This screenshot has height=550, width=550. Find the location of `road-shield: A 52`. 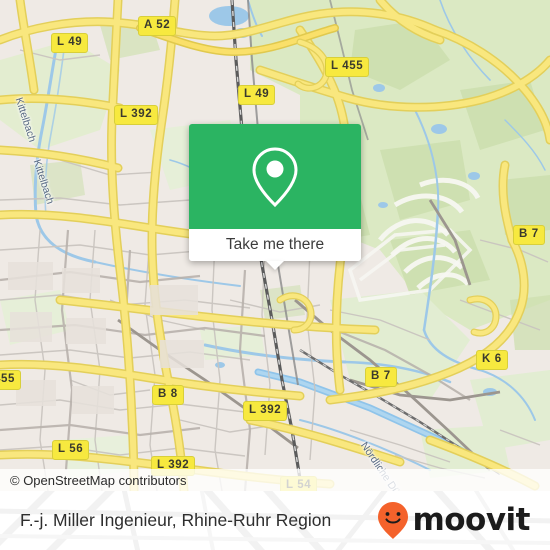

road-shield: A 52 is located at coordinates (157, 26).